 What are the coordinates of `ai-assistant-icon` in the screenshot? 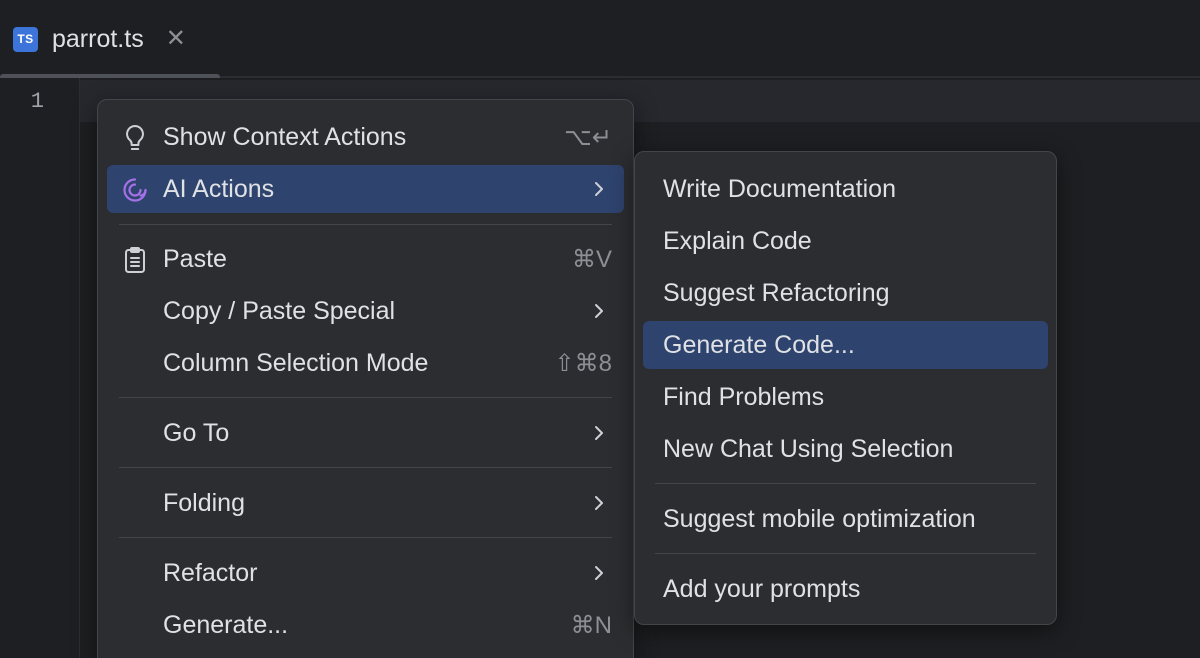 It's located at (135, 190).